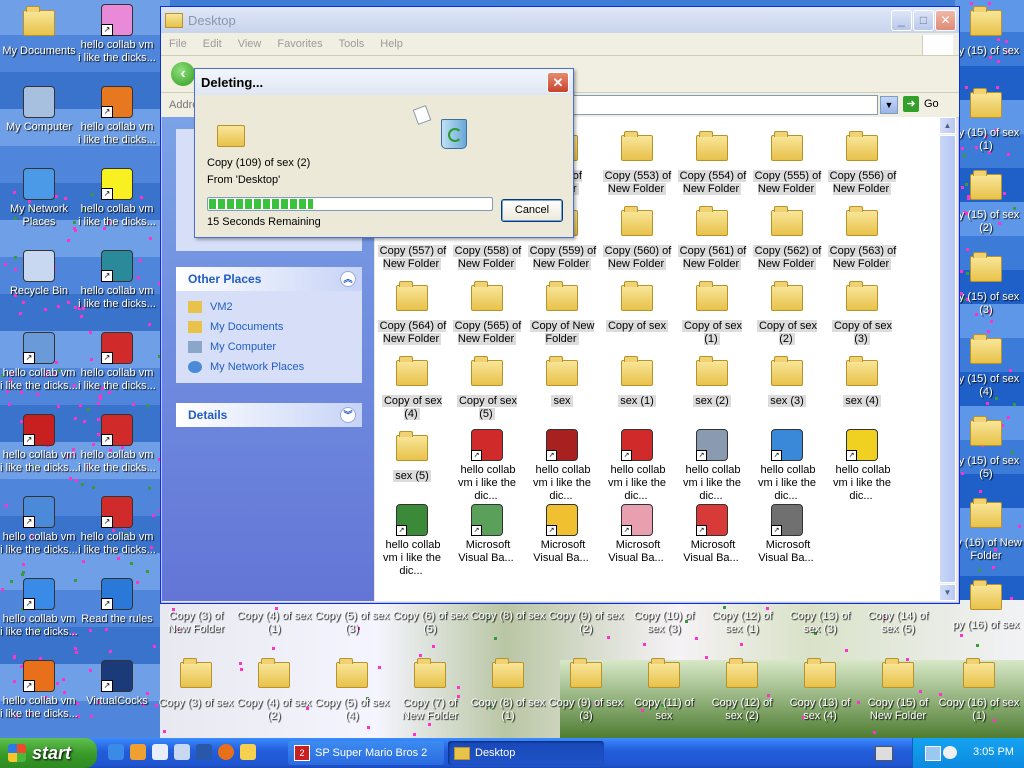  Describe the element at coordinates (196, 623) in the screenshot. I see `desktop-icon: Copy (3) of New Folder` at that location.